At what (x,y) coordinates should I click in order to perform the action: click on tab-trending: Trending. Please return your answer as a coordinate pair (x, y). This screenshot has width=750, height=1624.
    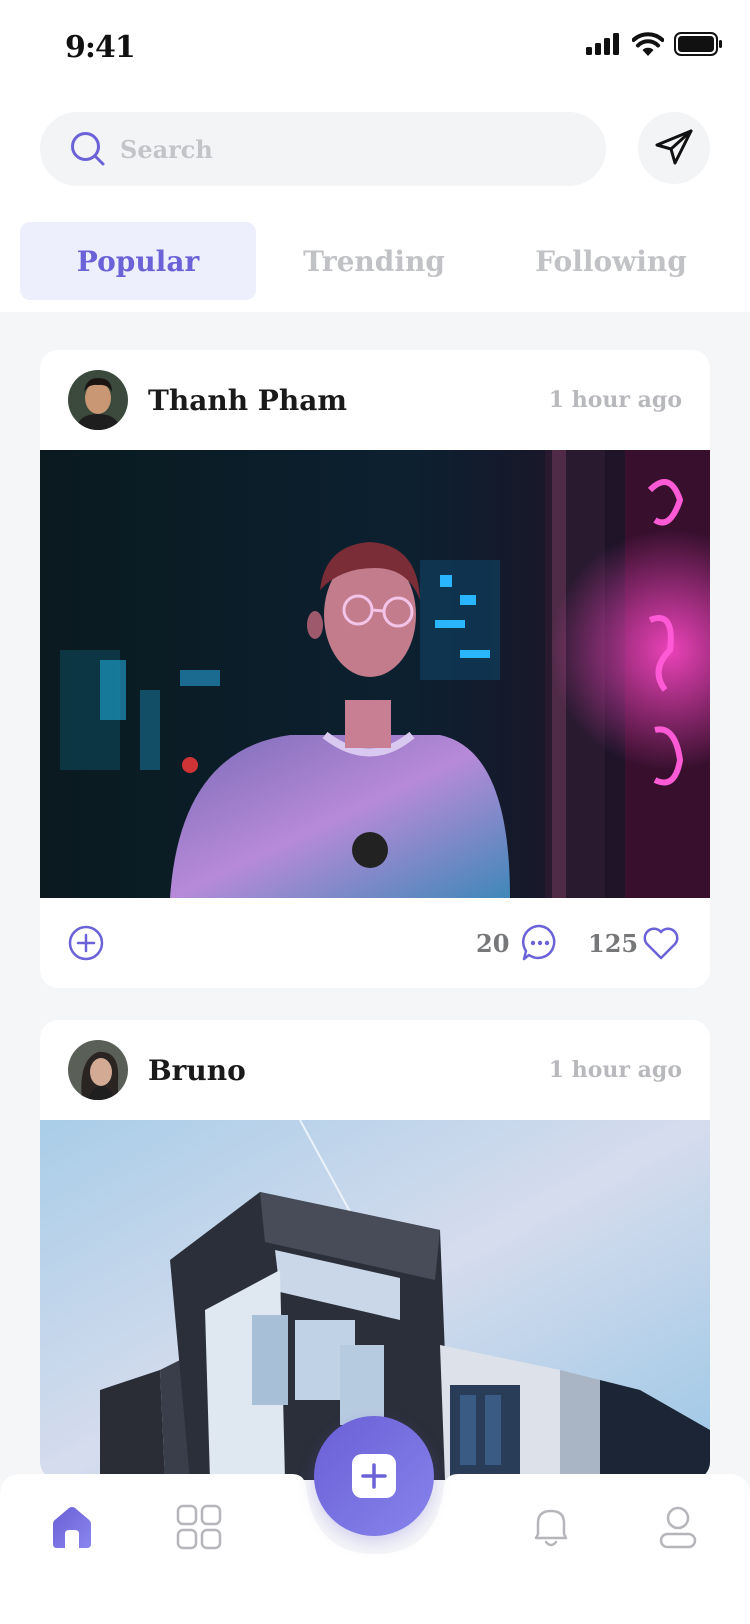
    Looking at the image, I should click on (374, 261).